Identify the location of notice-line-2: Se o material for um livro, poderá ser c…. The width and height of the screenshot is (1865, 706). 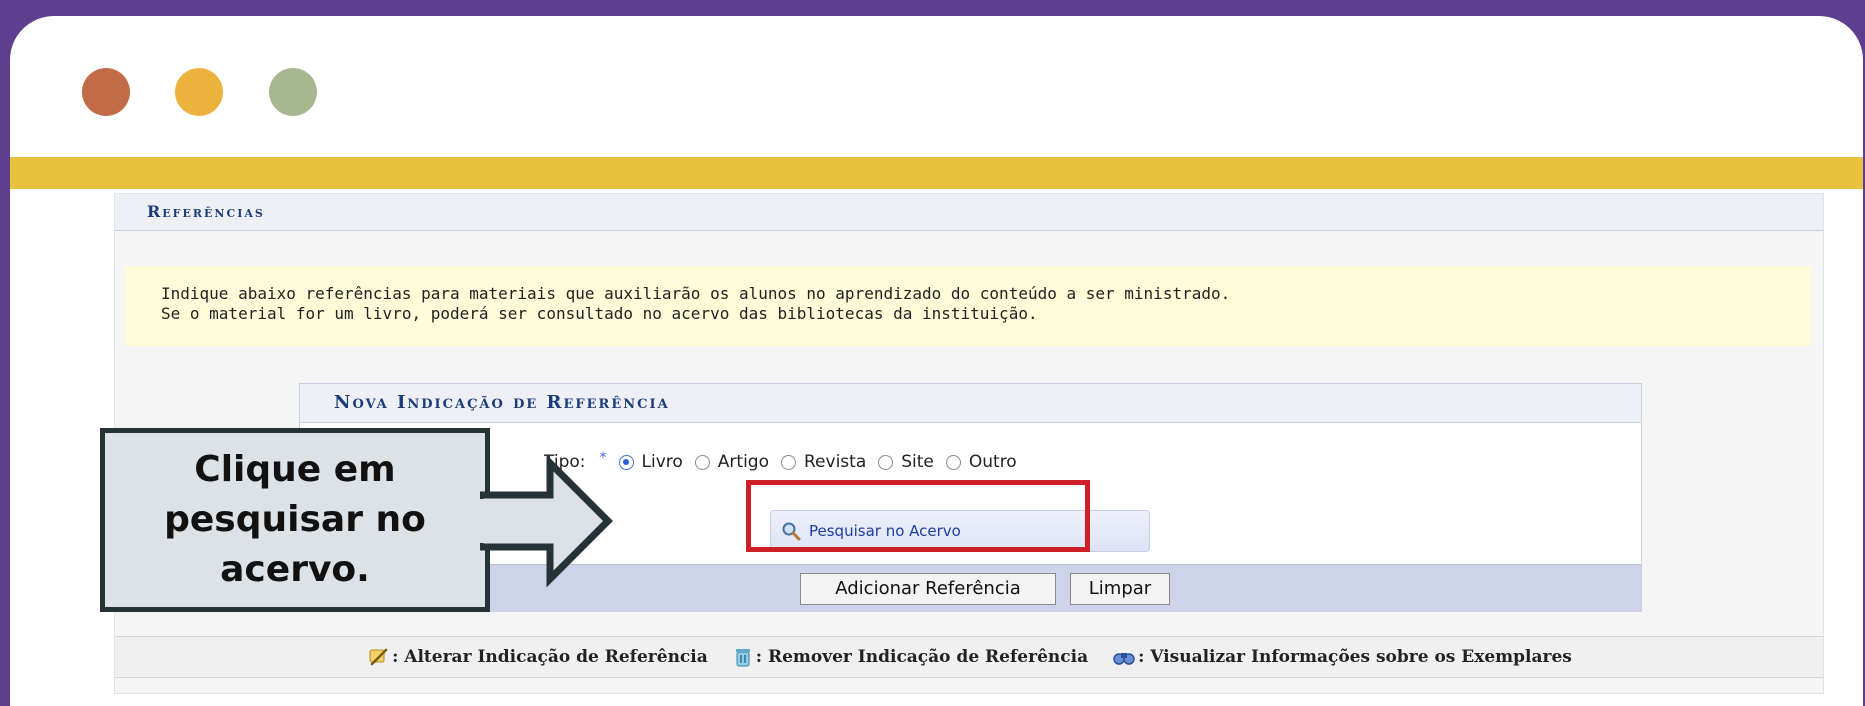
(599, 313).